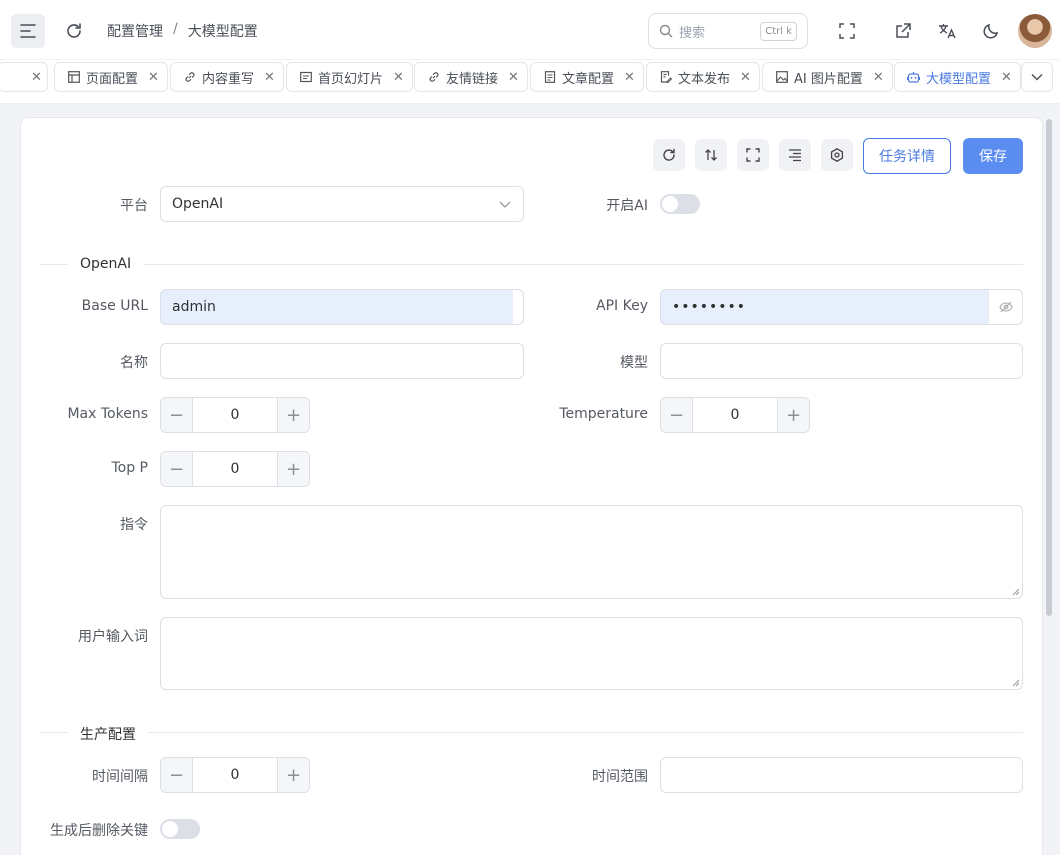  What do you see at coordinates (108, 734) in the screenshot?
I see `section-title-production: 生产配置` at bounding box center [108, 734].